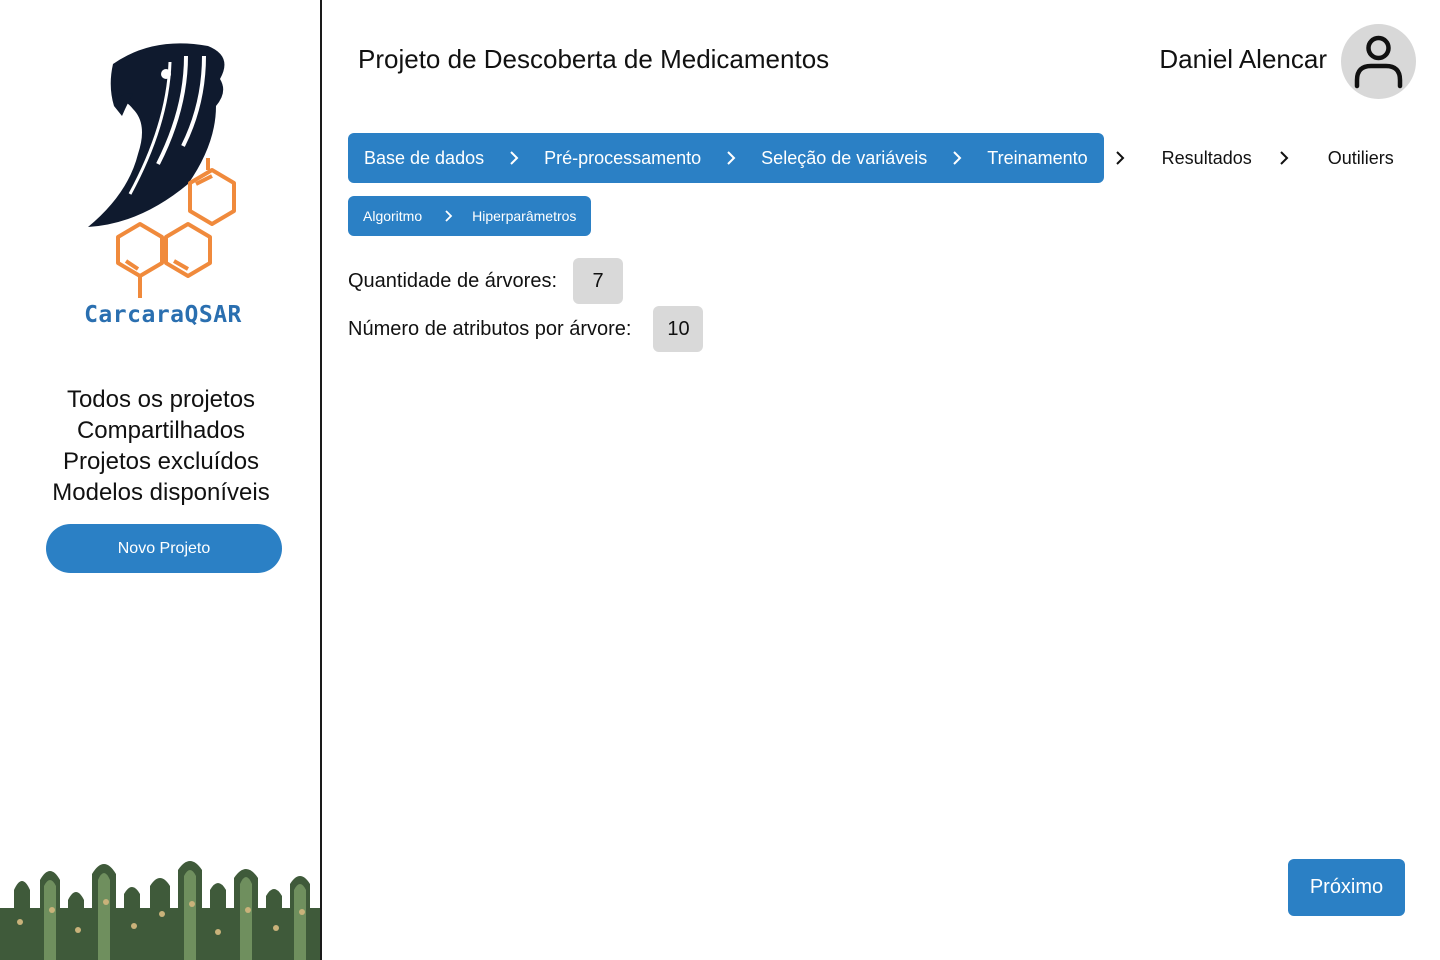 The height and width of the screenshot is (960, 1440). I want to click on training-substeps: Algoritmo Hiperparâmetros, so click(470, 216).